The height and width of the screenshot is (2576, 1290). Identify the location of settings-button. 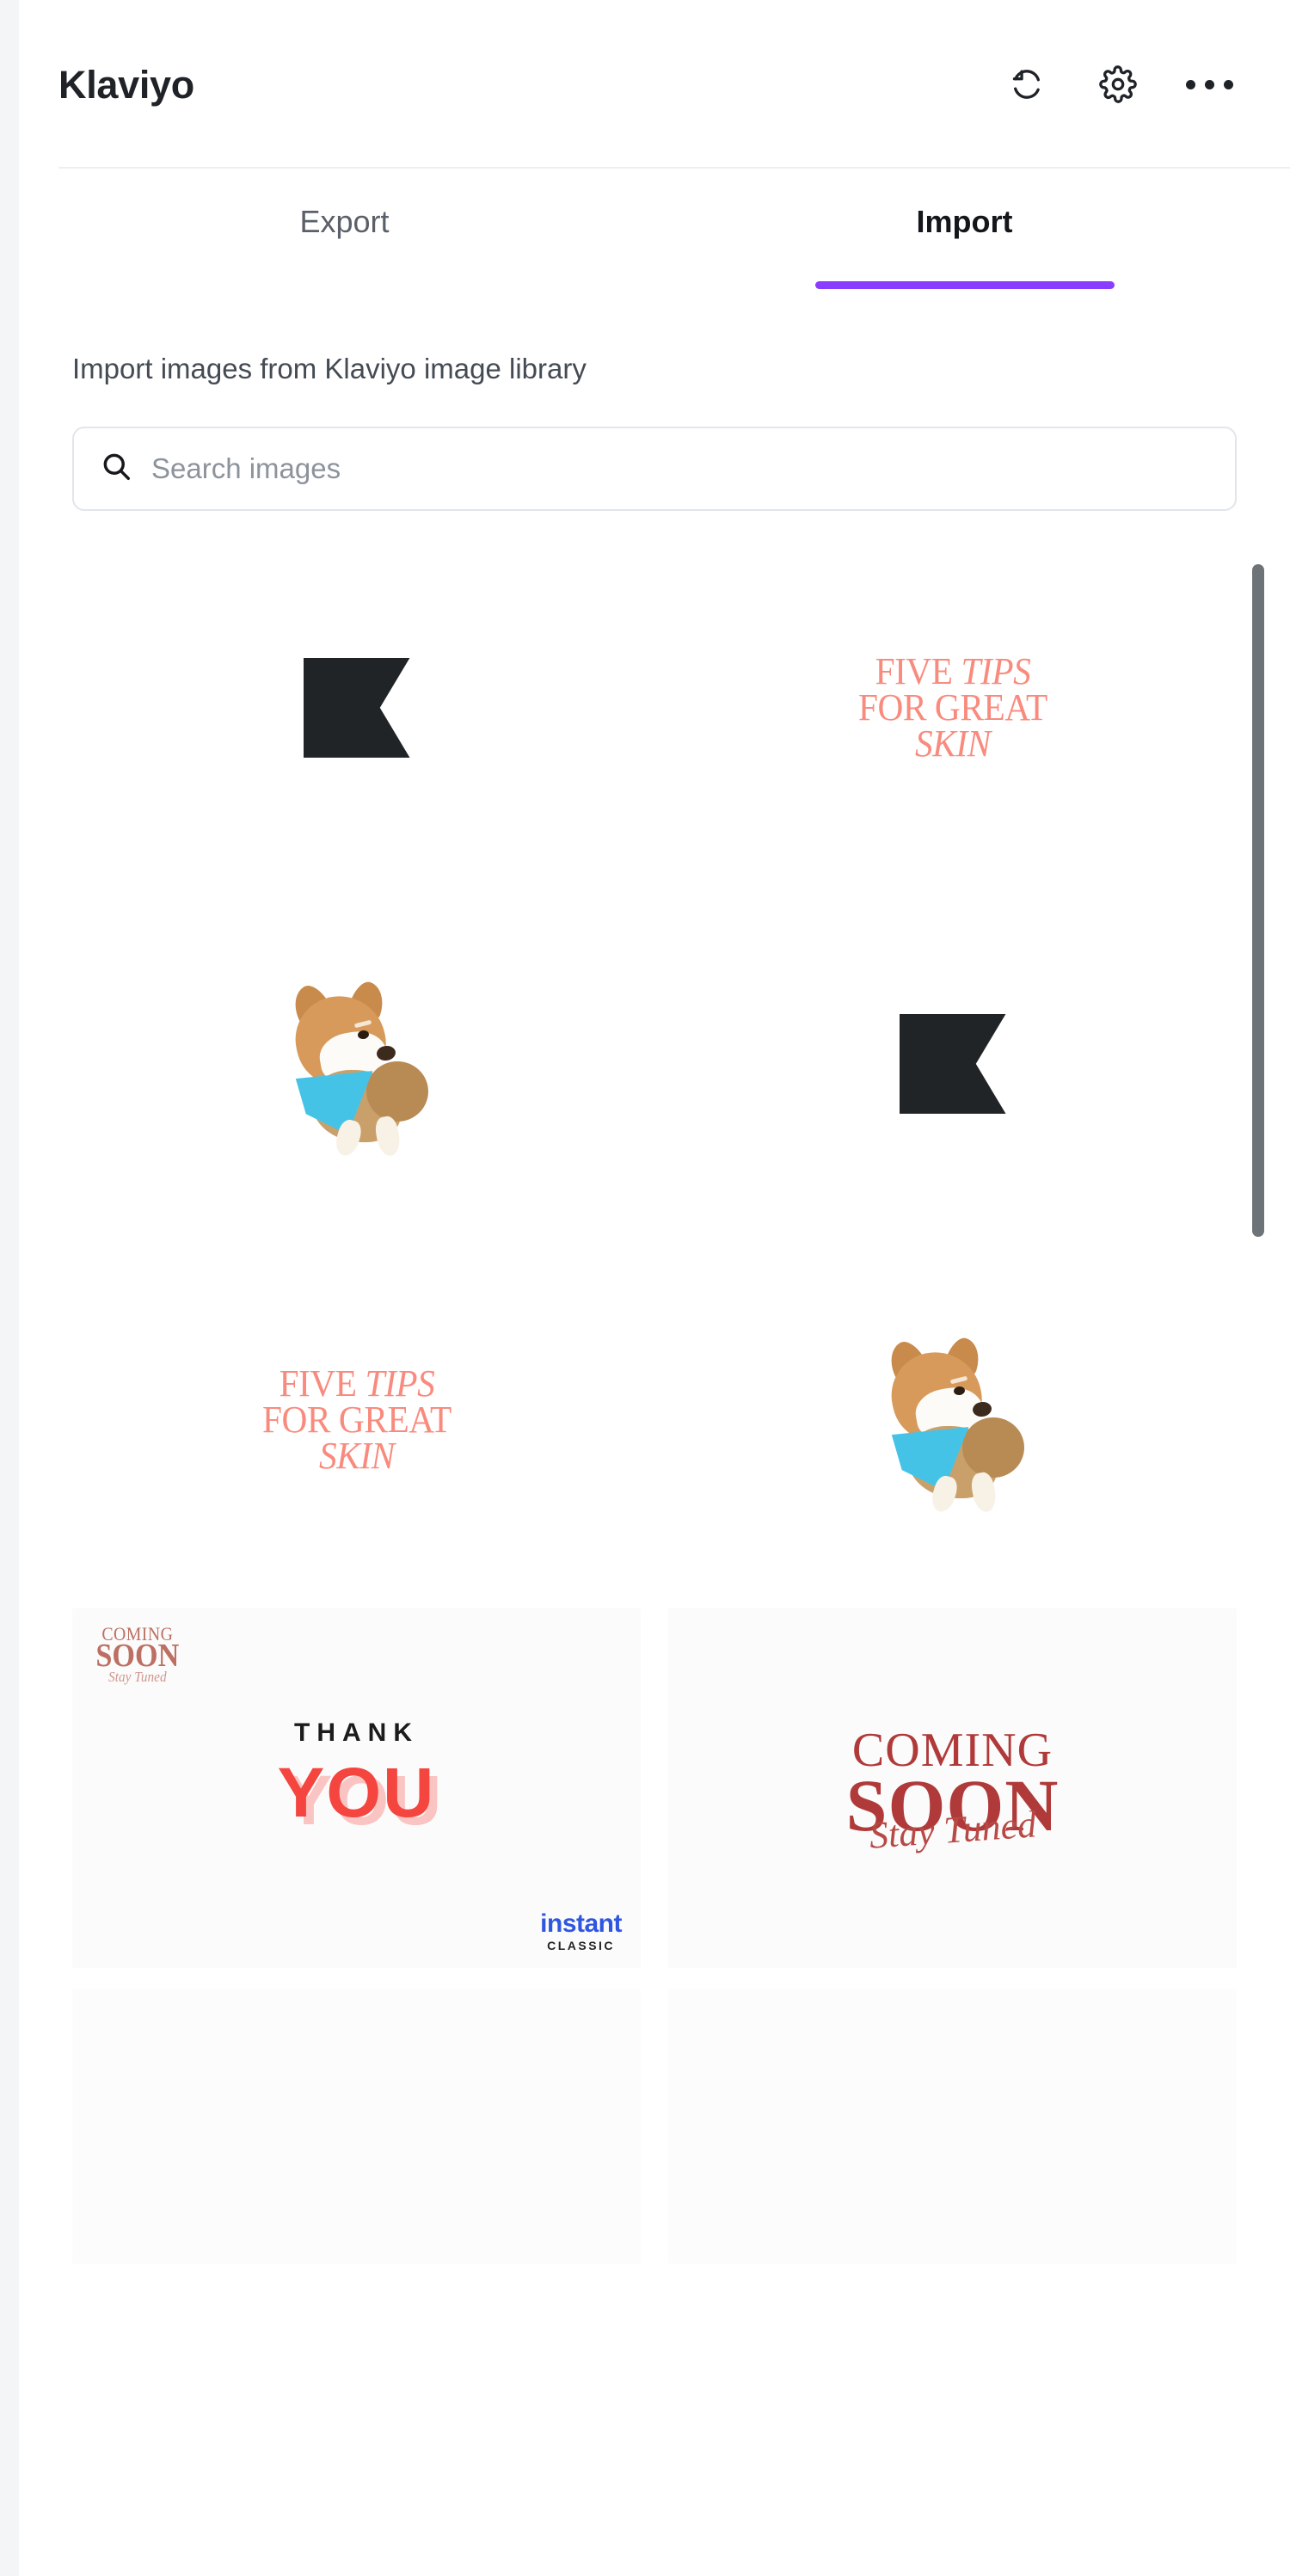
(1118, 84).